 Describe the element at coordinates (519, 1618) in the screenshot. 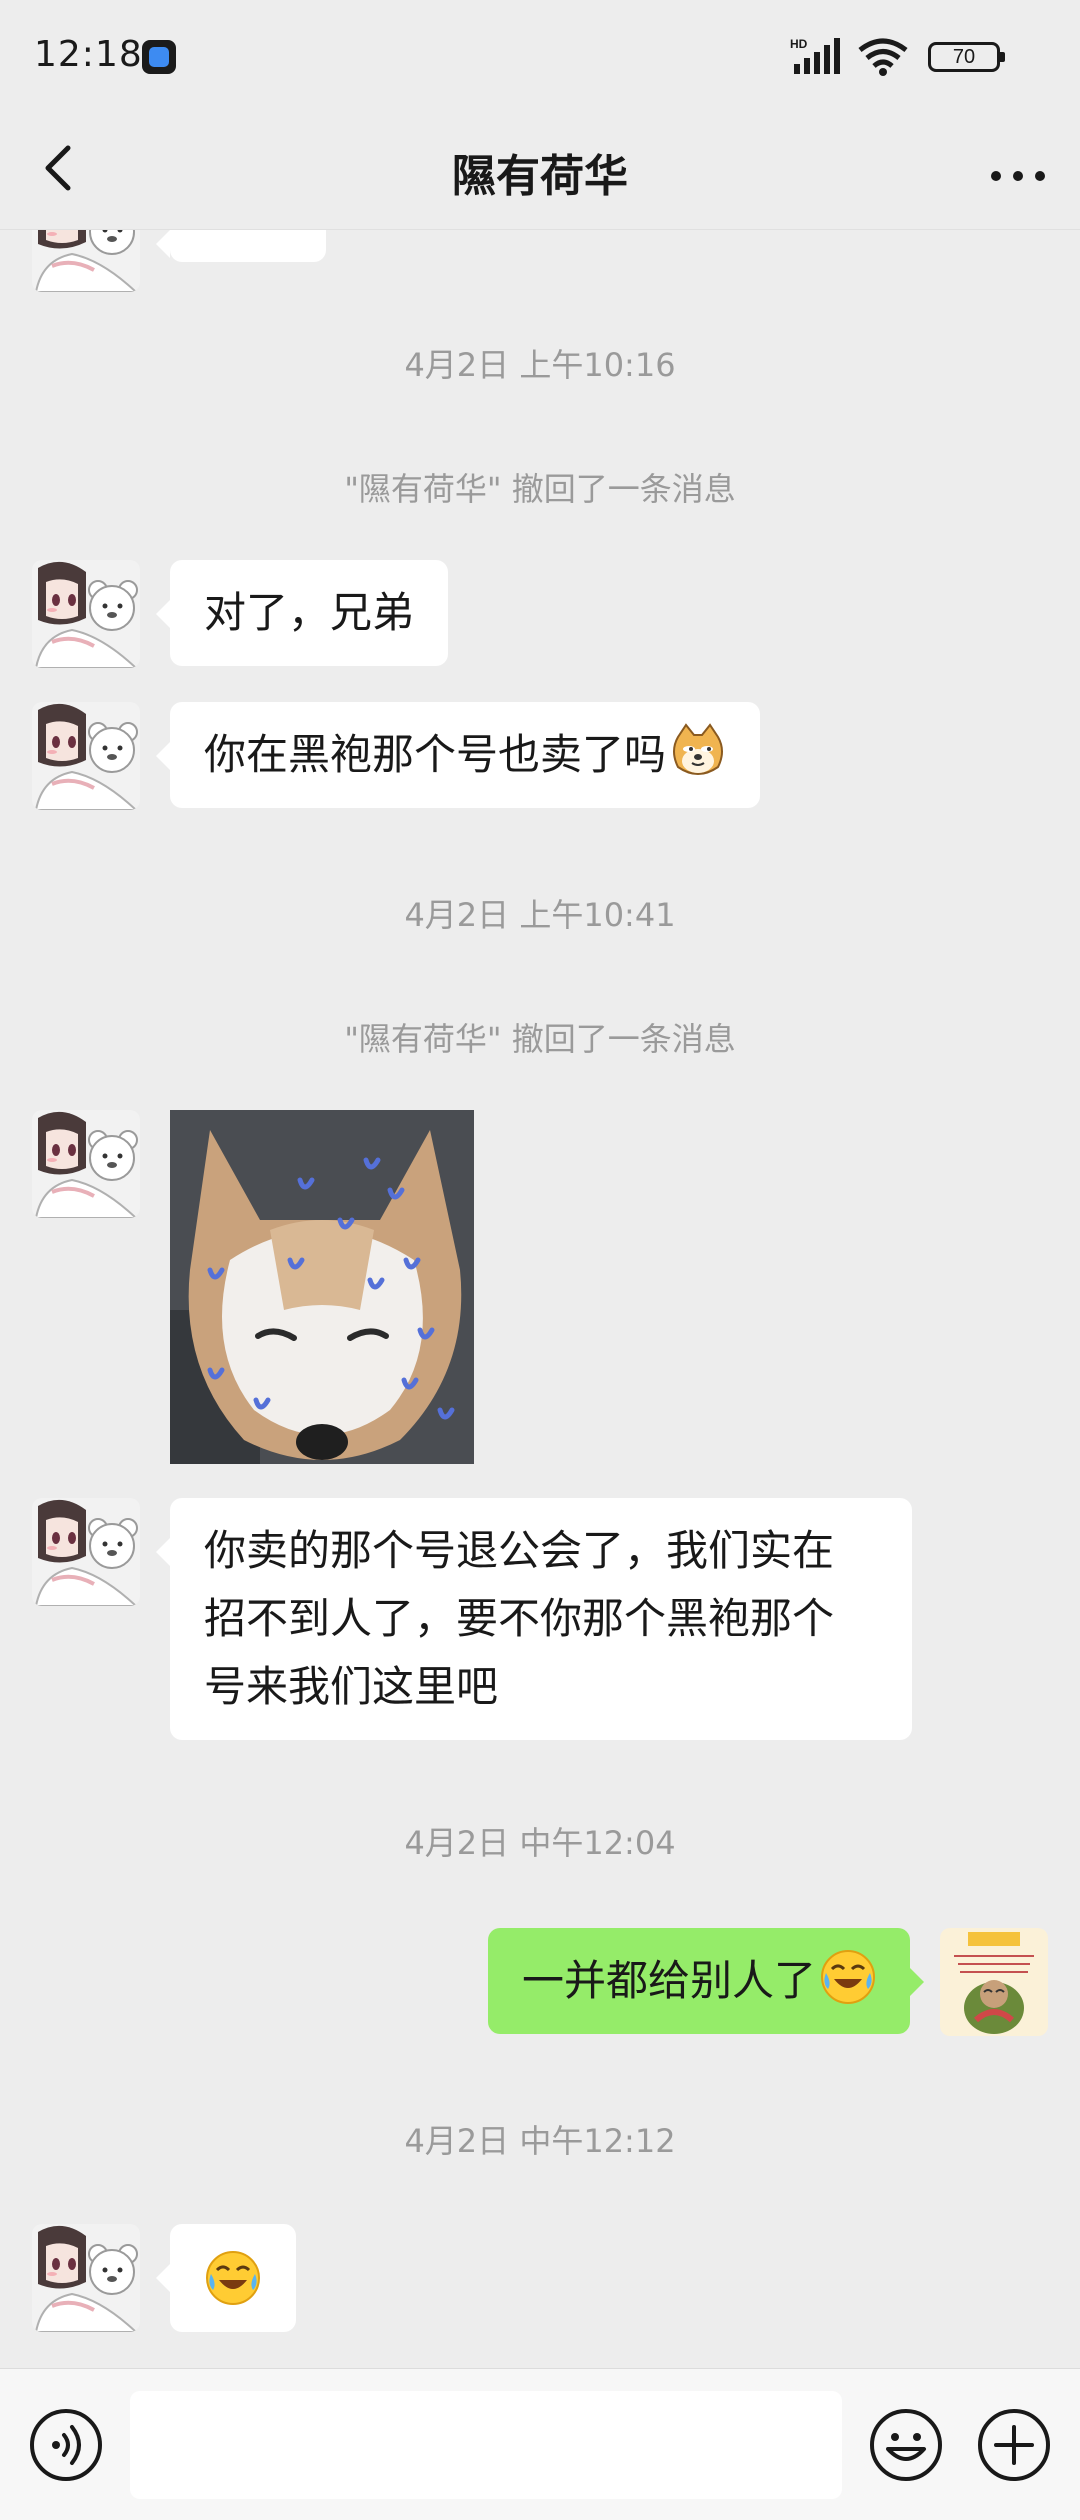

I see `message-text-line: 招不到人了，要不你那个黑袍那个` at that location.